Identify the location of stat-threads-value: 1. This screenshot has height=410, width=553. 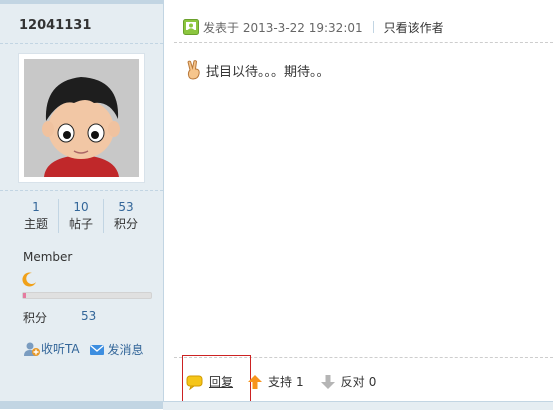
(36, 207).